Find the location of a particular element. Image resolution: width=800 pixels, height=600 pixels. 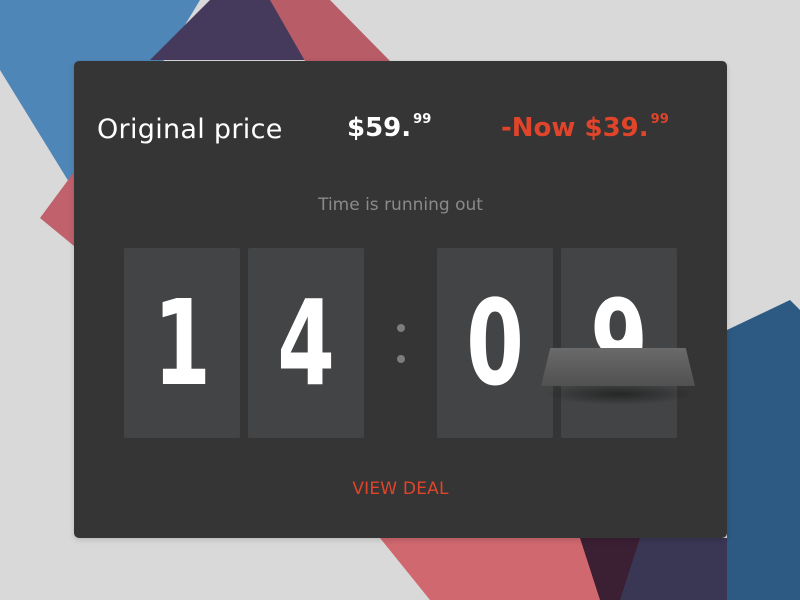

timer-digit: 9 is located at coordinates (619, 343).